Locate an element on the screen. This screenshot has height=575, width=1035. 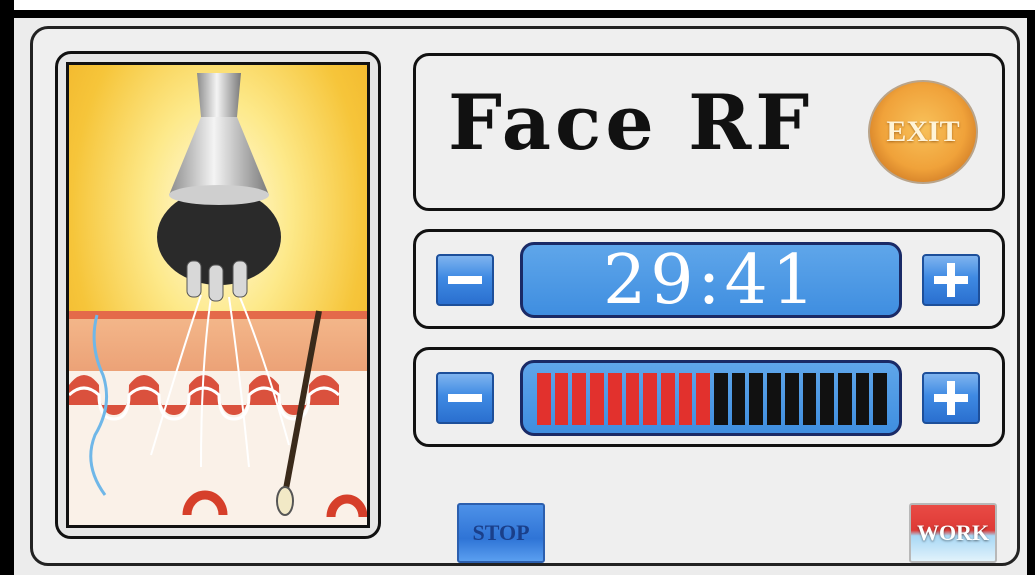
stop-button: STOP is located at coordinates (501, 533).